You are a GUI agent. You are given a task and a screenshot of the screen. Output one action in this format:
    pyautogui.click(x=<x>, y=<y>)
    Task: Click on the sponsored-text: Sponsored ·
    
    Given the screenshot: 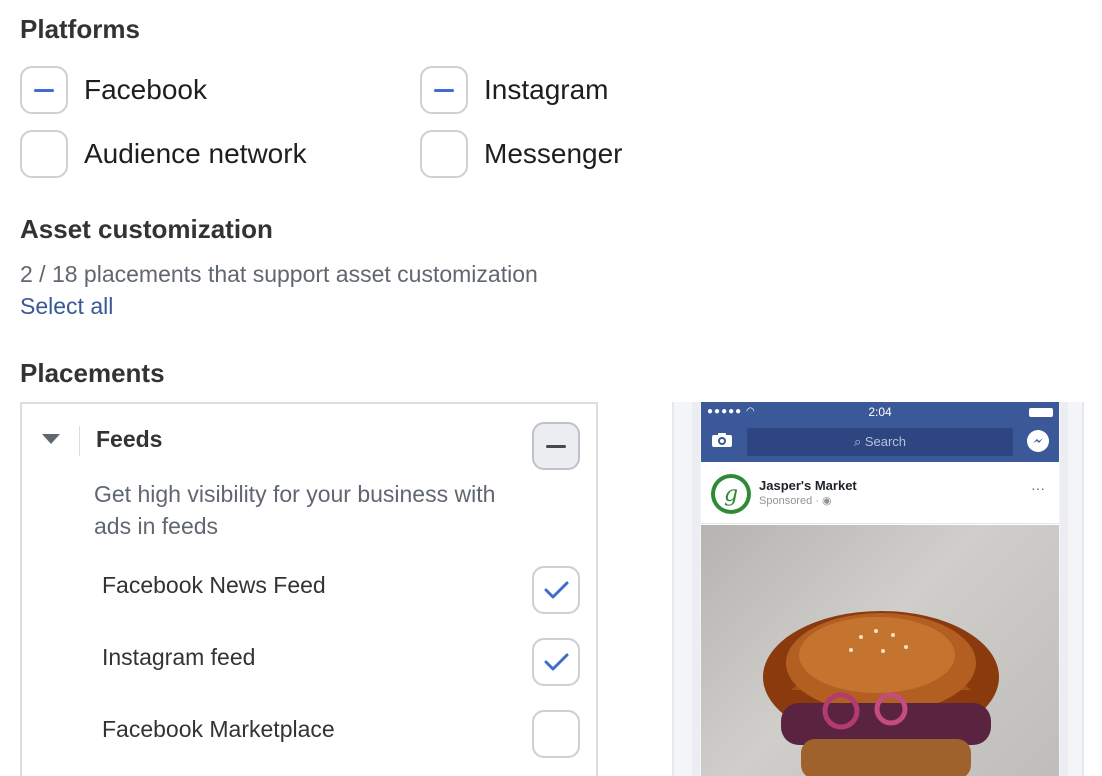 What is the action you would take?
    pyautogui.click(x=790, y=501)
    